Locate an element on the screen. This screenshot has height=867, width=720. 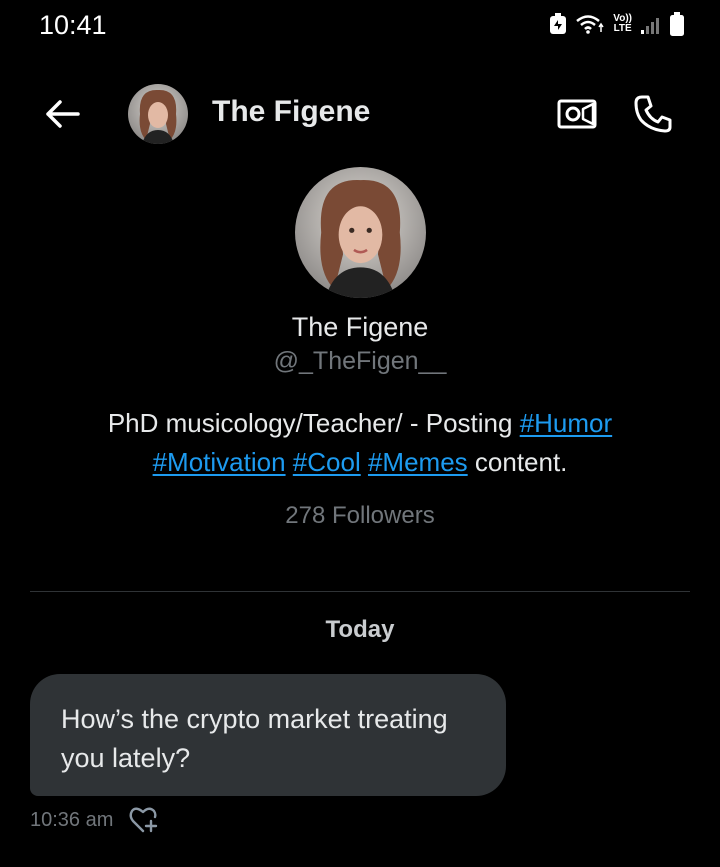
day-separator: Today is located at coordinates (360, 629).